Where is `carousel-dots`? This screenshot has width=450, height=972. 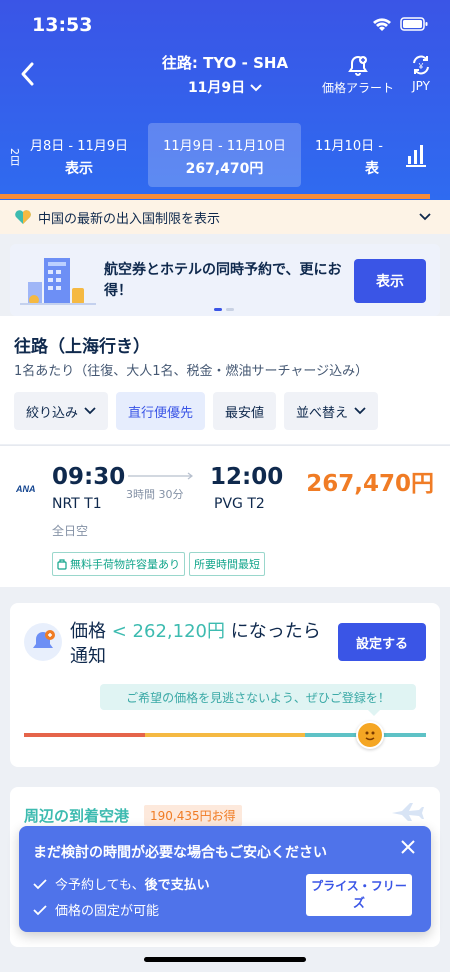
carousel-dots is located at coordinates (224, 309).